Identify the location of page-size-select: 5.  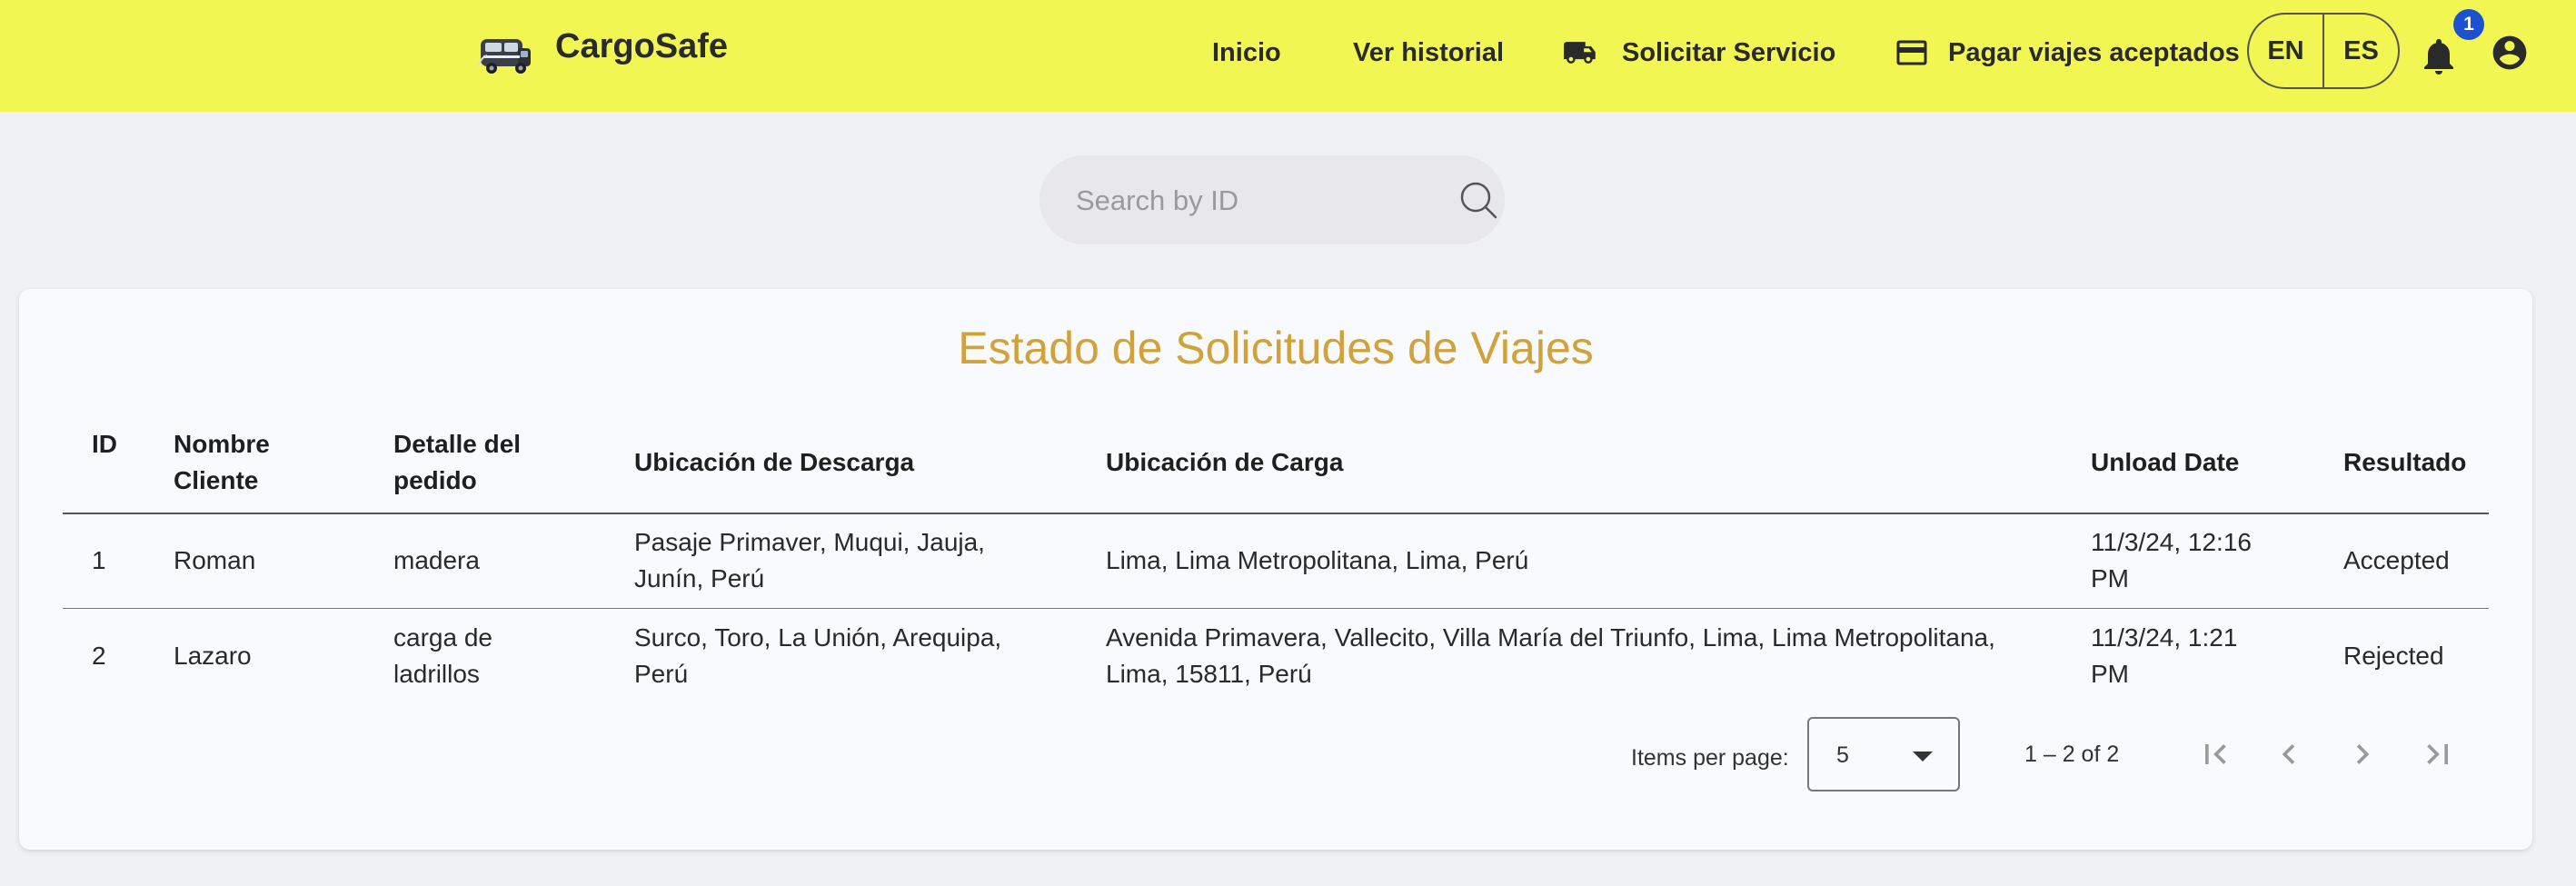
(1884, 754).